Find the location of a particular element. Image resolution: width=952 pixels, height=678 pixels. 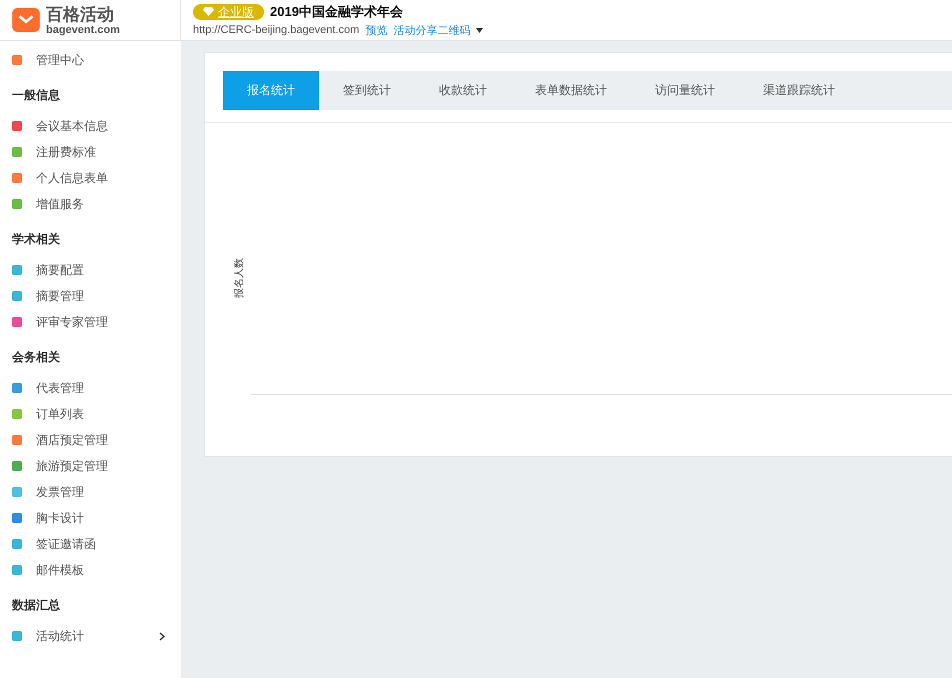

stats-tab: 表单数据统计 is located at coordinates (571, 90).